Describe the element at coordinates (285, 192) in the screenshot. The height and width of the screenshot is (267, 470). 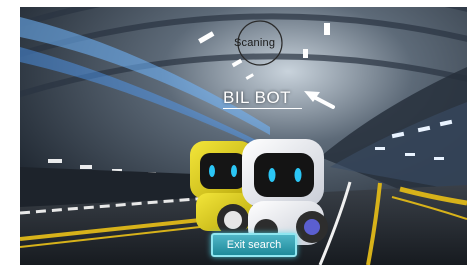
I see `white-robot` at that location.